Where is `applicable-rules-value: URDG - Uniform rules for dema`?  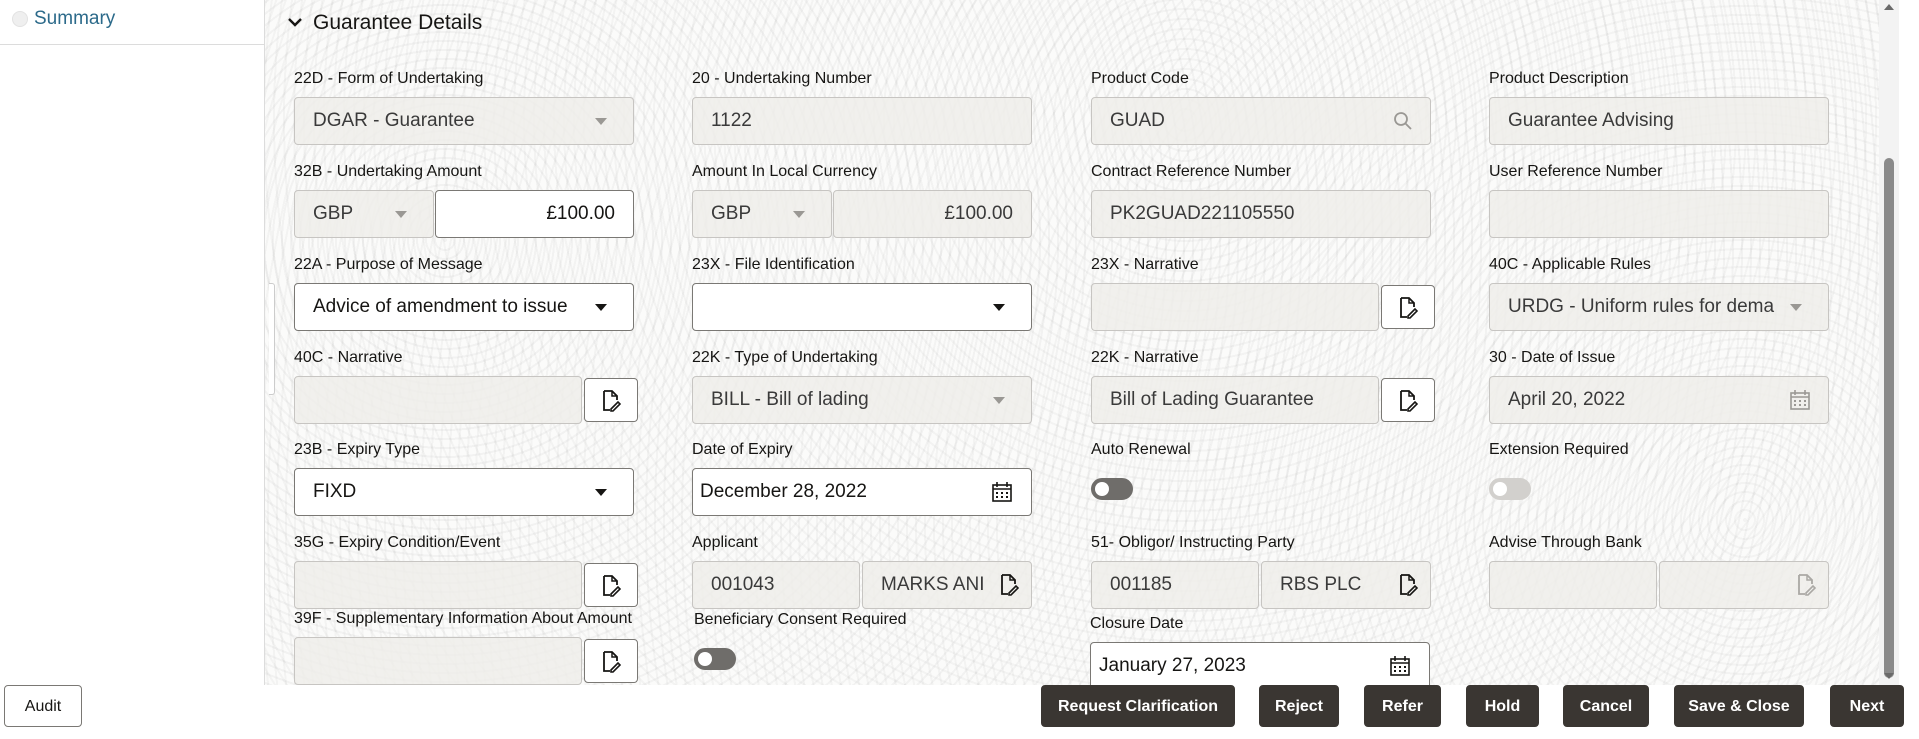 applicable-rules-value: URDG - Uniform rules for dema is located at coordinates (1641, 306).